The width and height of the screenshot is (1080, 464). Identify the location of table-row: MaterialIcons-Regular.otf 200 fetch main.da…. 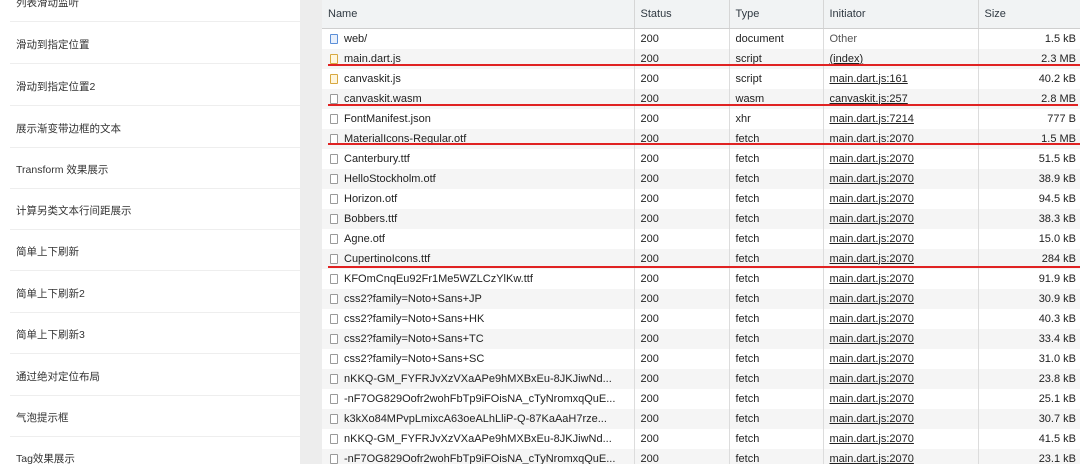
(701, 138).